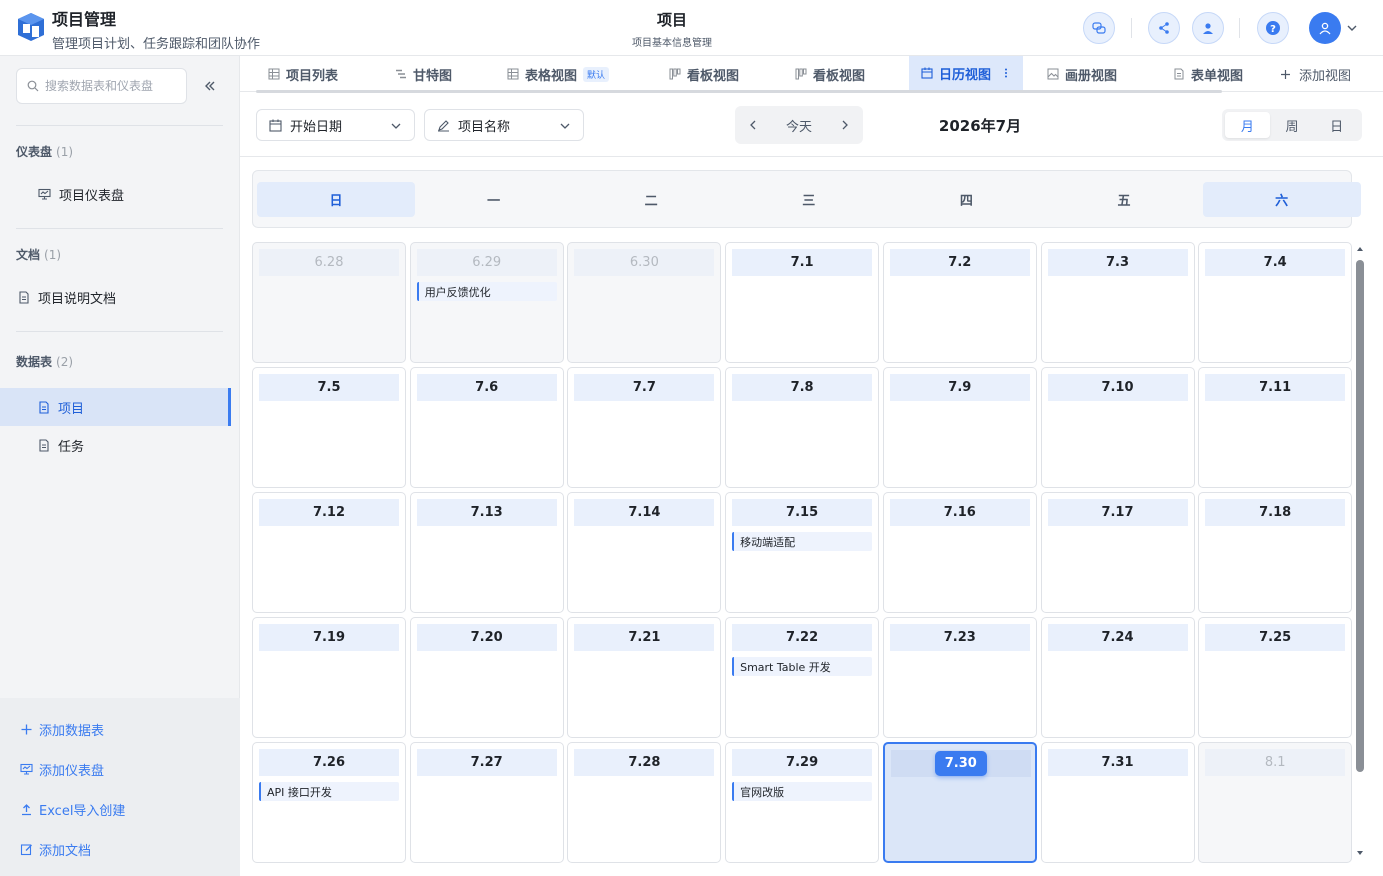  Describe the element at coordinates (704, 74) in the screenshot. I see `tab-kanban-1: 看板视图` at that location.